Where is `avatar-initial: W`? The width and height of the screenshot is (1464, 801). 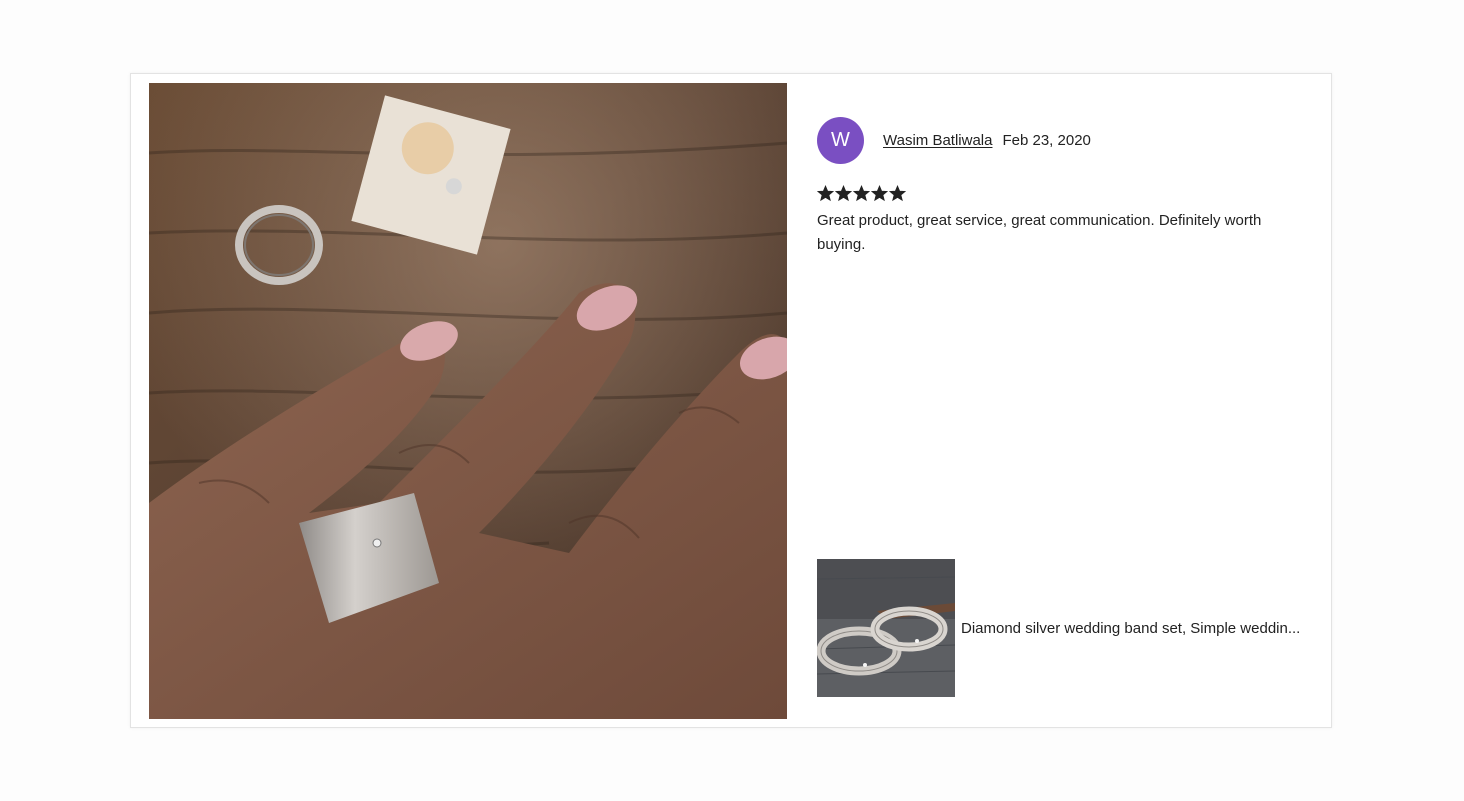 avatar-initial: W is located at coordinates (840, 139).